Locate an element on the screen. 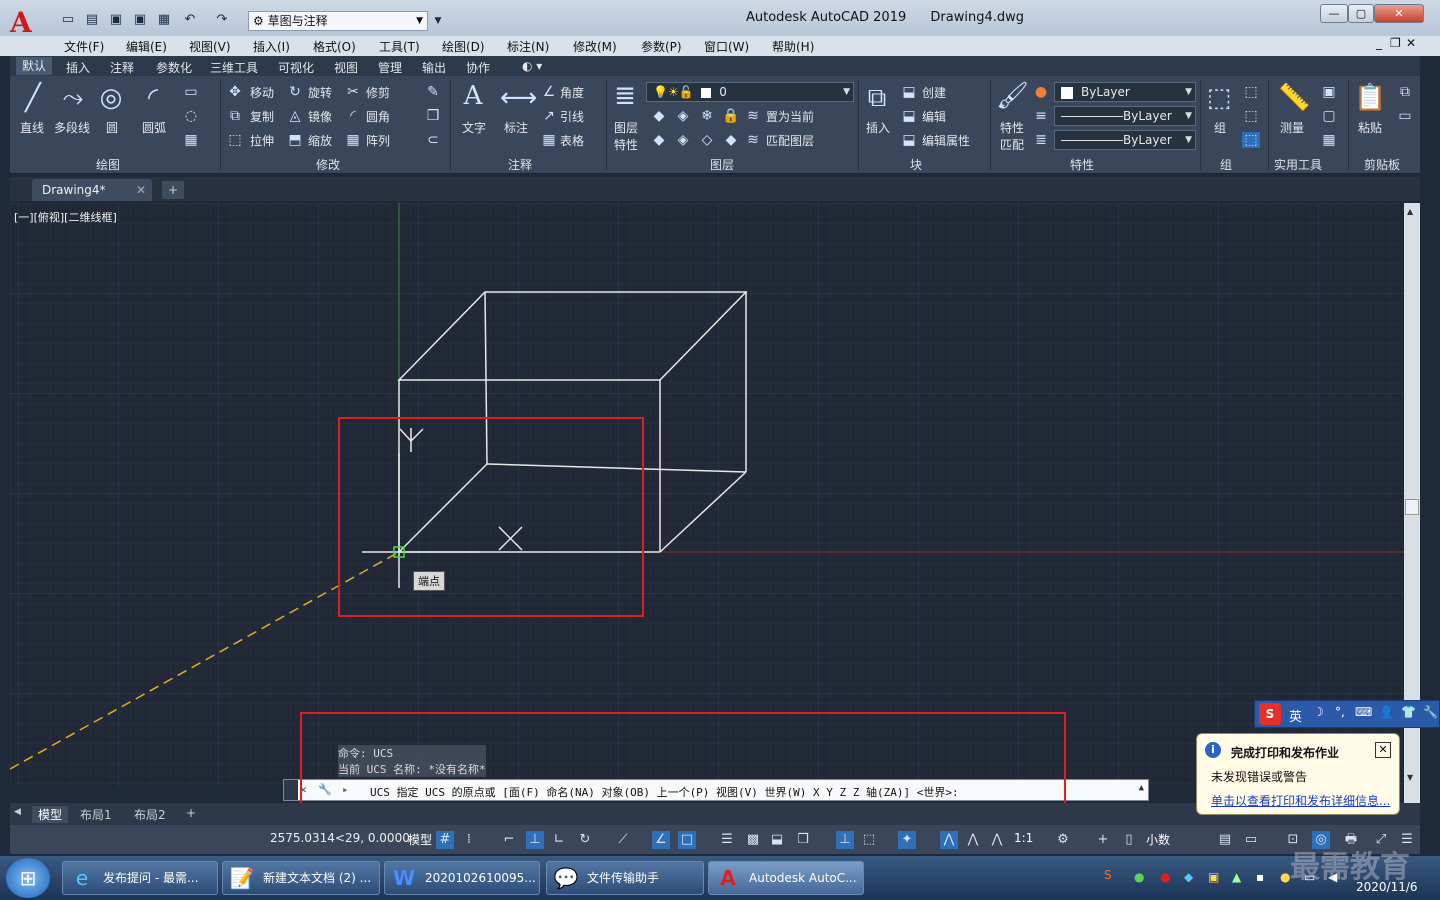 This screenshot has width=1440, height=900. menu-parametric: 参数(P) is located at coordinates (661, 46).